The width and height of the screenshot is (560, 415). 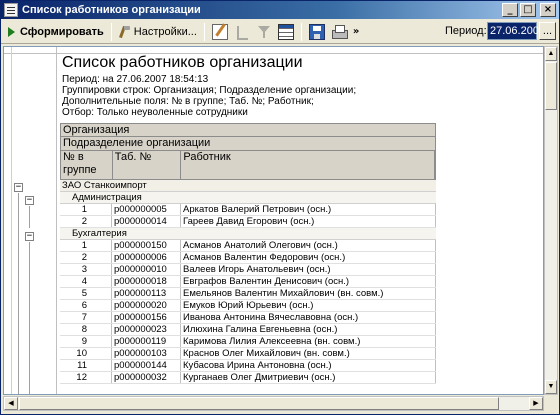 What do you see at coordinates (466, 31) in the screenshot?
I see `period-label: Период:` at bounding box center [466, 31].